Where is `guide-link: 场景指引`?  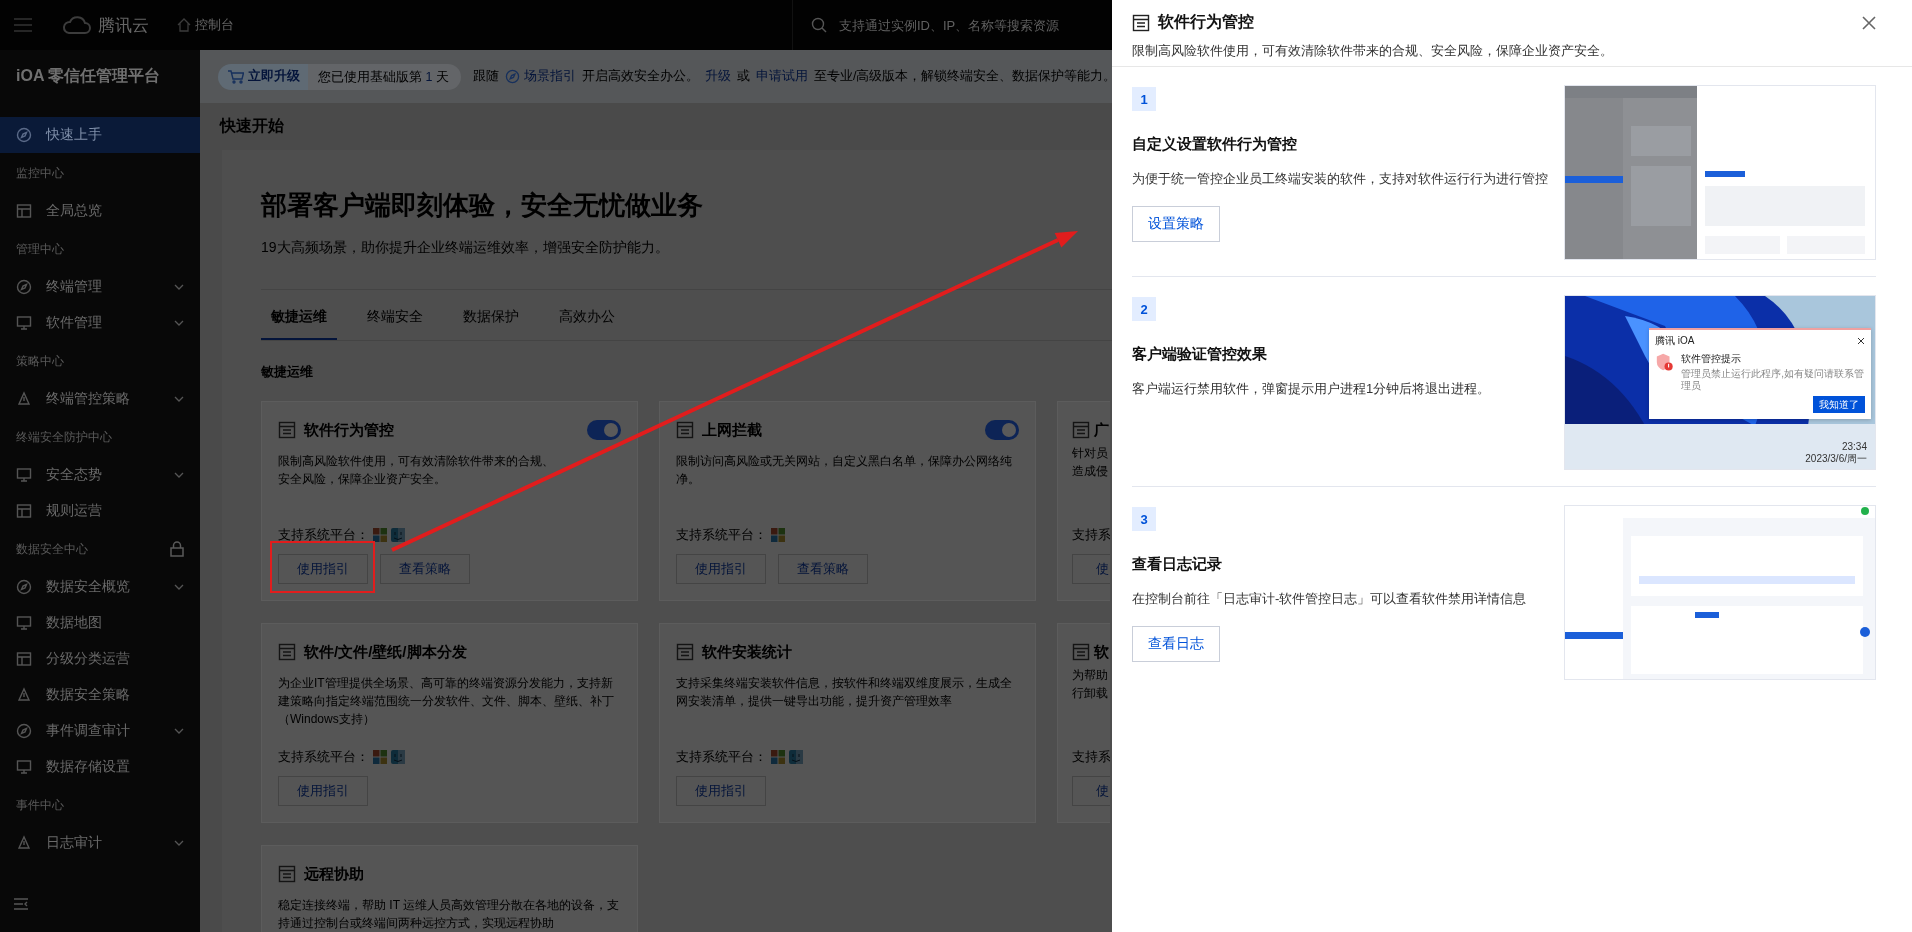 guide-link: 场景指引 is located at coordinates (540, 76).